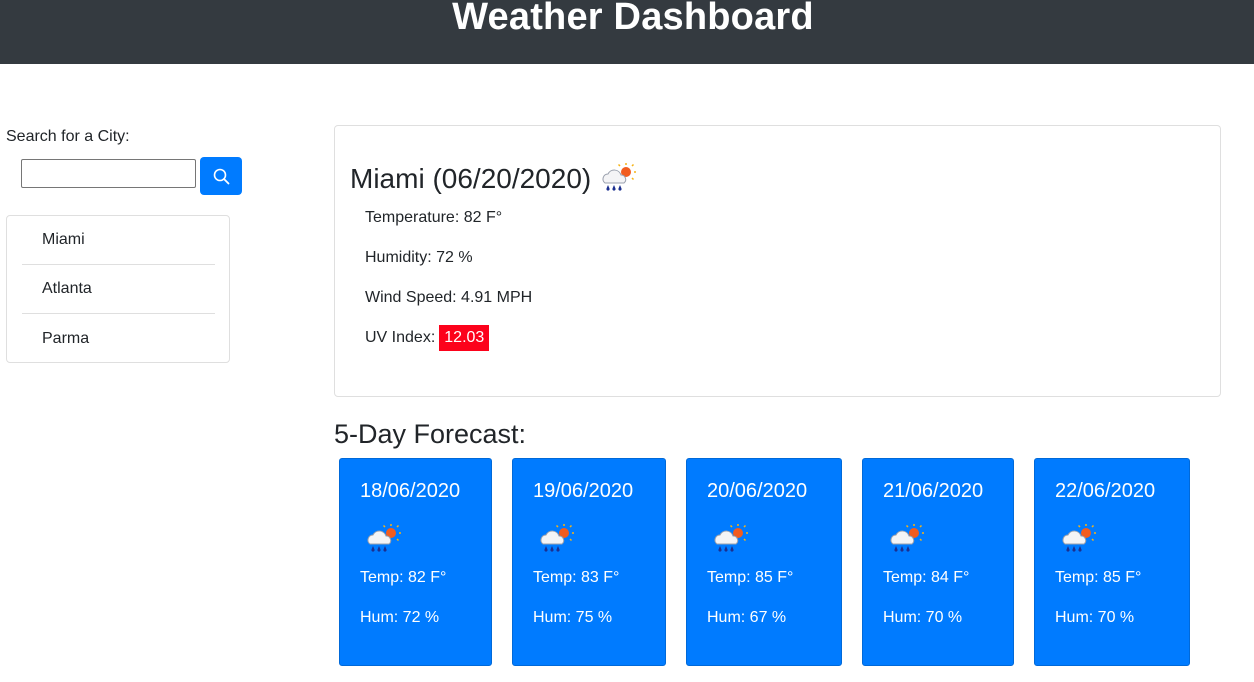  I want to click on current-city-heading: Miami (06/20/2020), so click(494, 178).